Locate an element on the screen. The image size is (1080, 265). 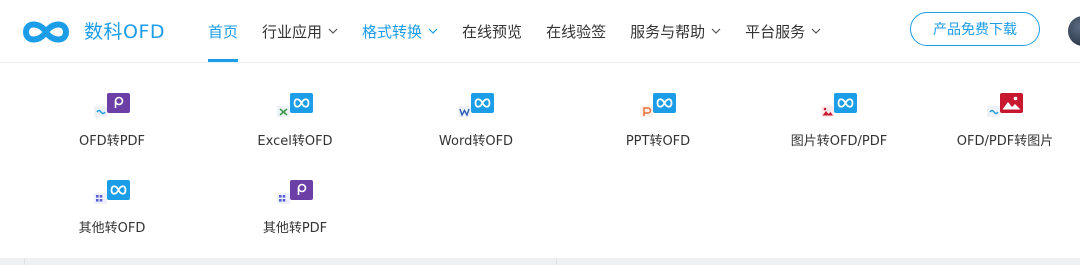
nav-home: 首页 is located at coordinates (223, 31).